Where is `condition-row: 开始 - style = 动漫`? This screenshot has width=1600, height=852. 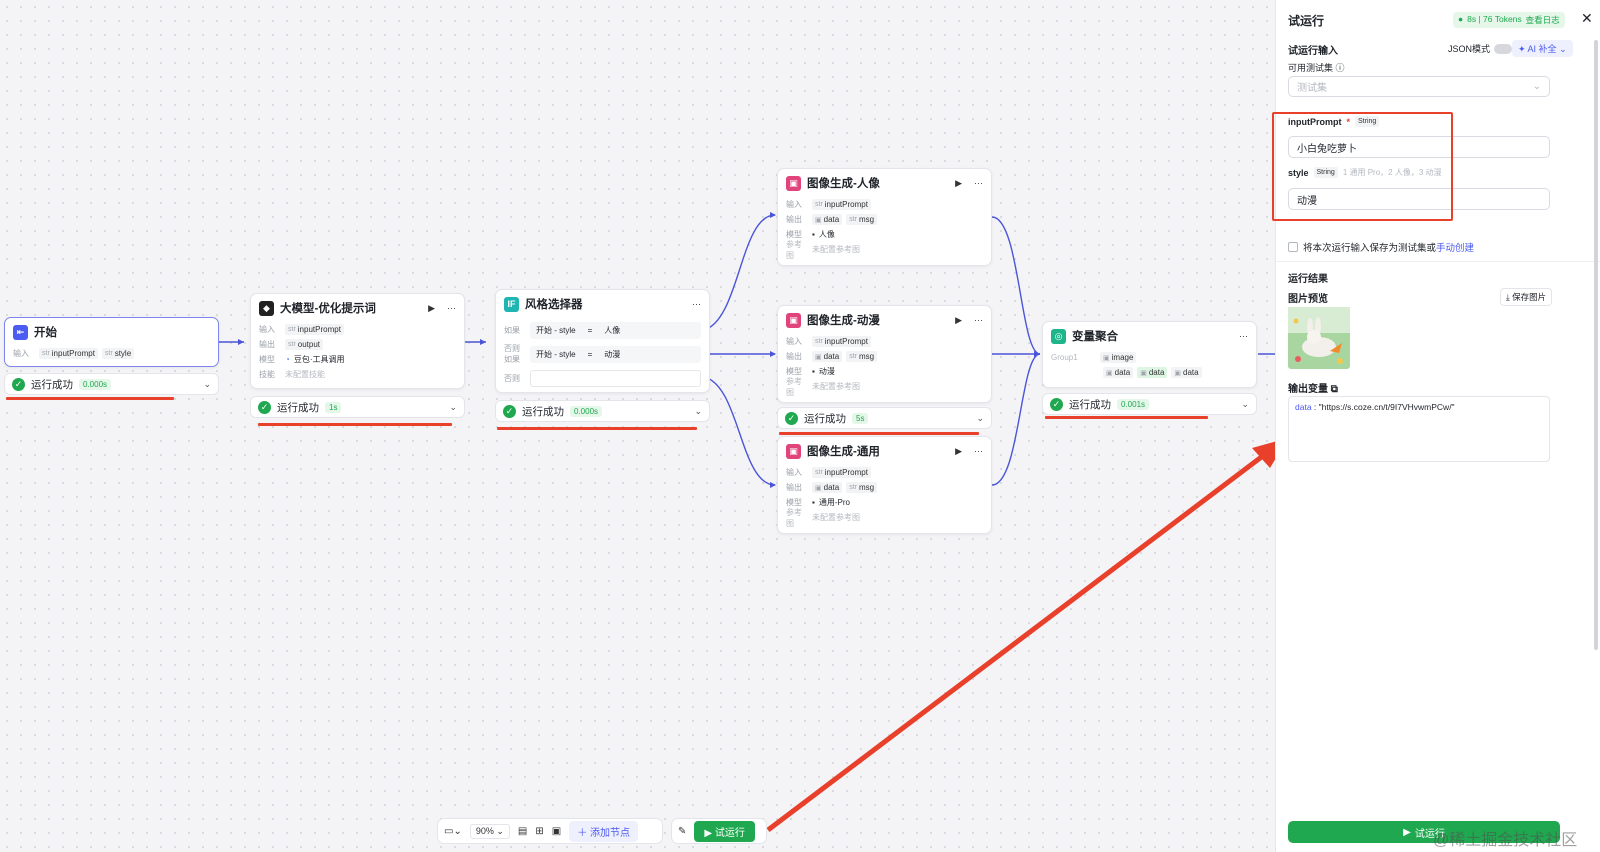 condition-row: 开始 - style = 动漫 is located at coordinates (615, 354).